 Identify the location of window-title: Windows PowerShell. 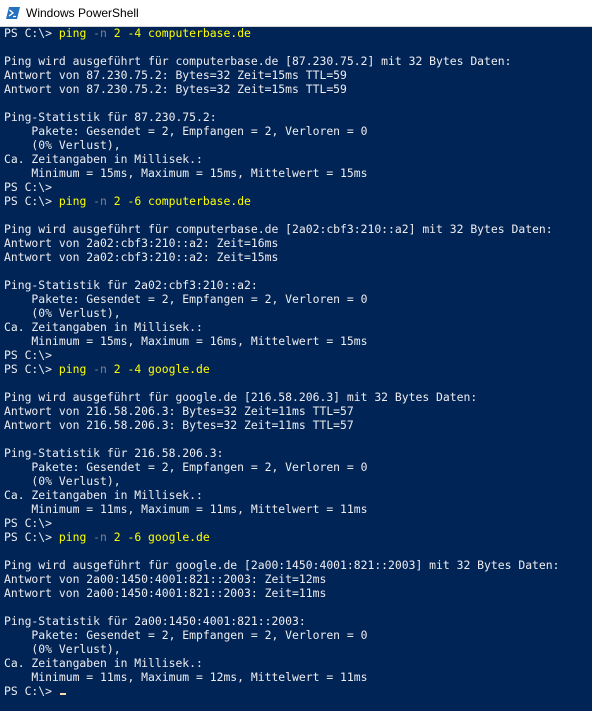
(82, 13).